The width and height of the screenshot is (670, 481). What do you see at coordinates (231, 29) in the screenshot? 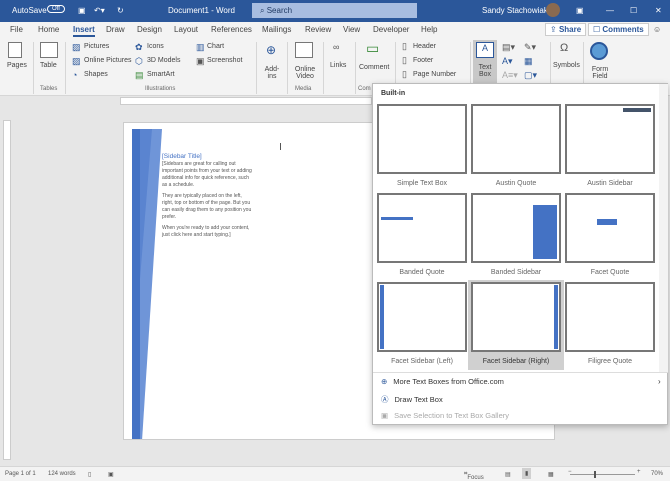
I see `tab-references: References` at bounding box center [231, 29].